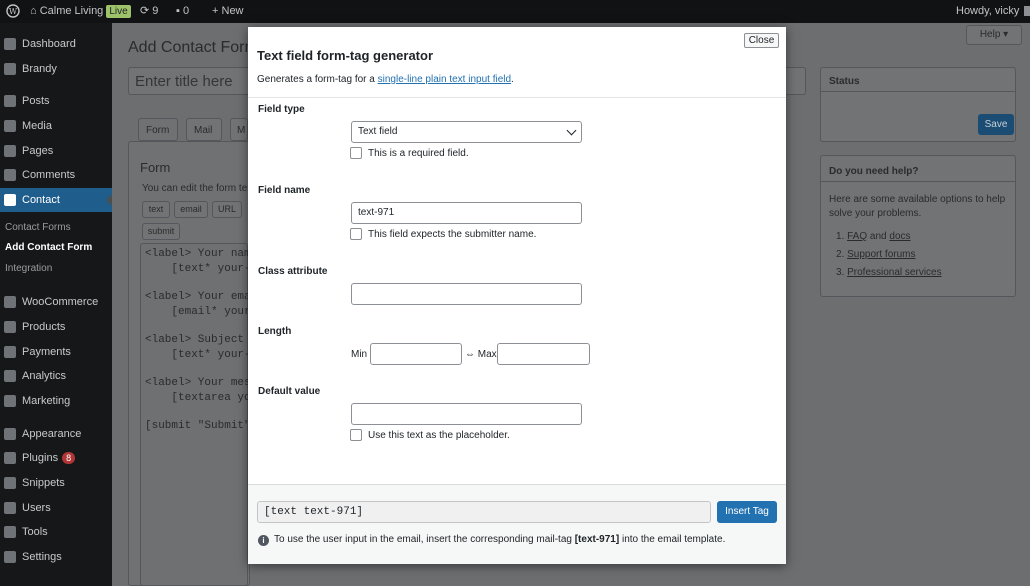 Image resolution: width=1030 pixels, height=586 pixels. What do you see at coordinates (10, 532) in the screenshot?
I see `wrench-icon` at bounding box center [10, 532].